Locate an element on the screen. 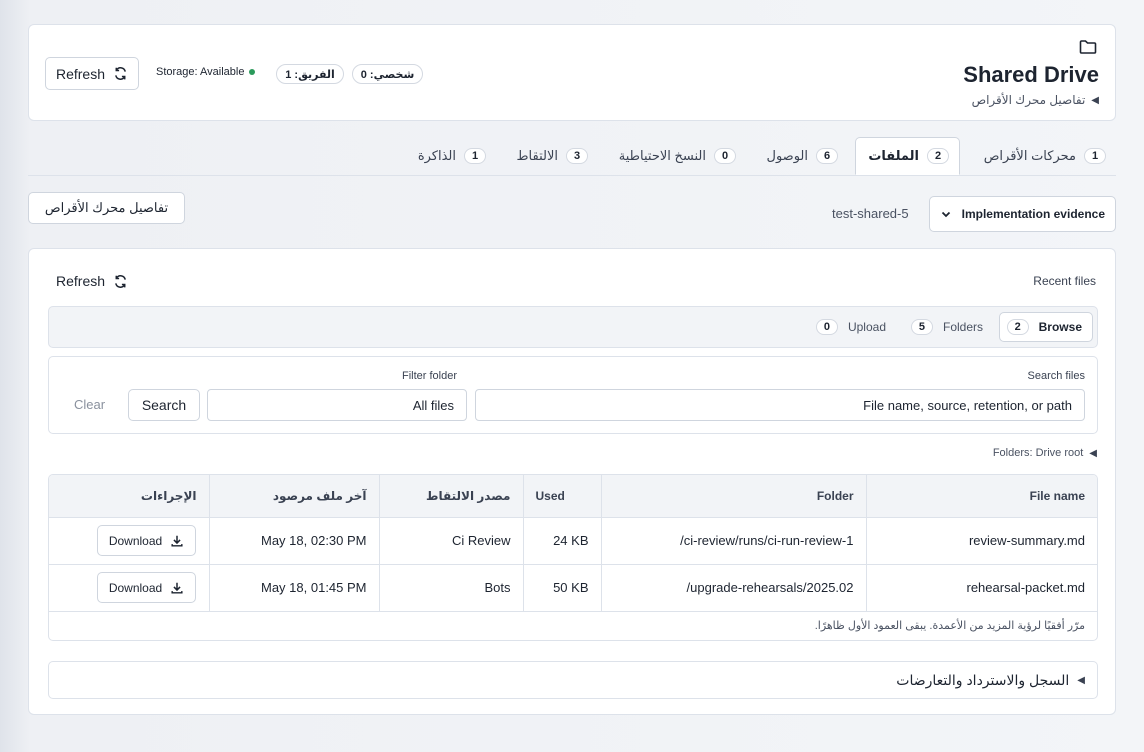 The width and height of the screenshot is (1144, 752). team-count-pill: الفريق: 1 is located at coordinates (310, 74).